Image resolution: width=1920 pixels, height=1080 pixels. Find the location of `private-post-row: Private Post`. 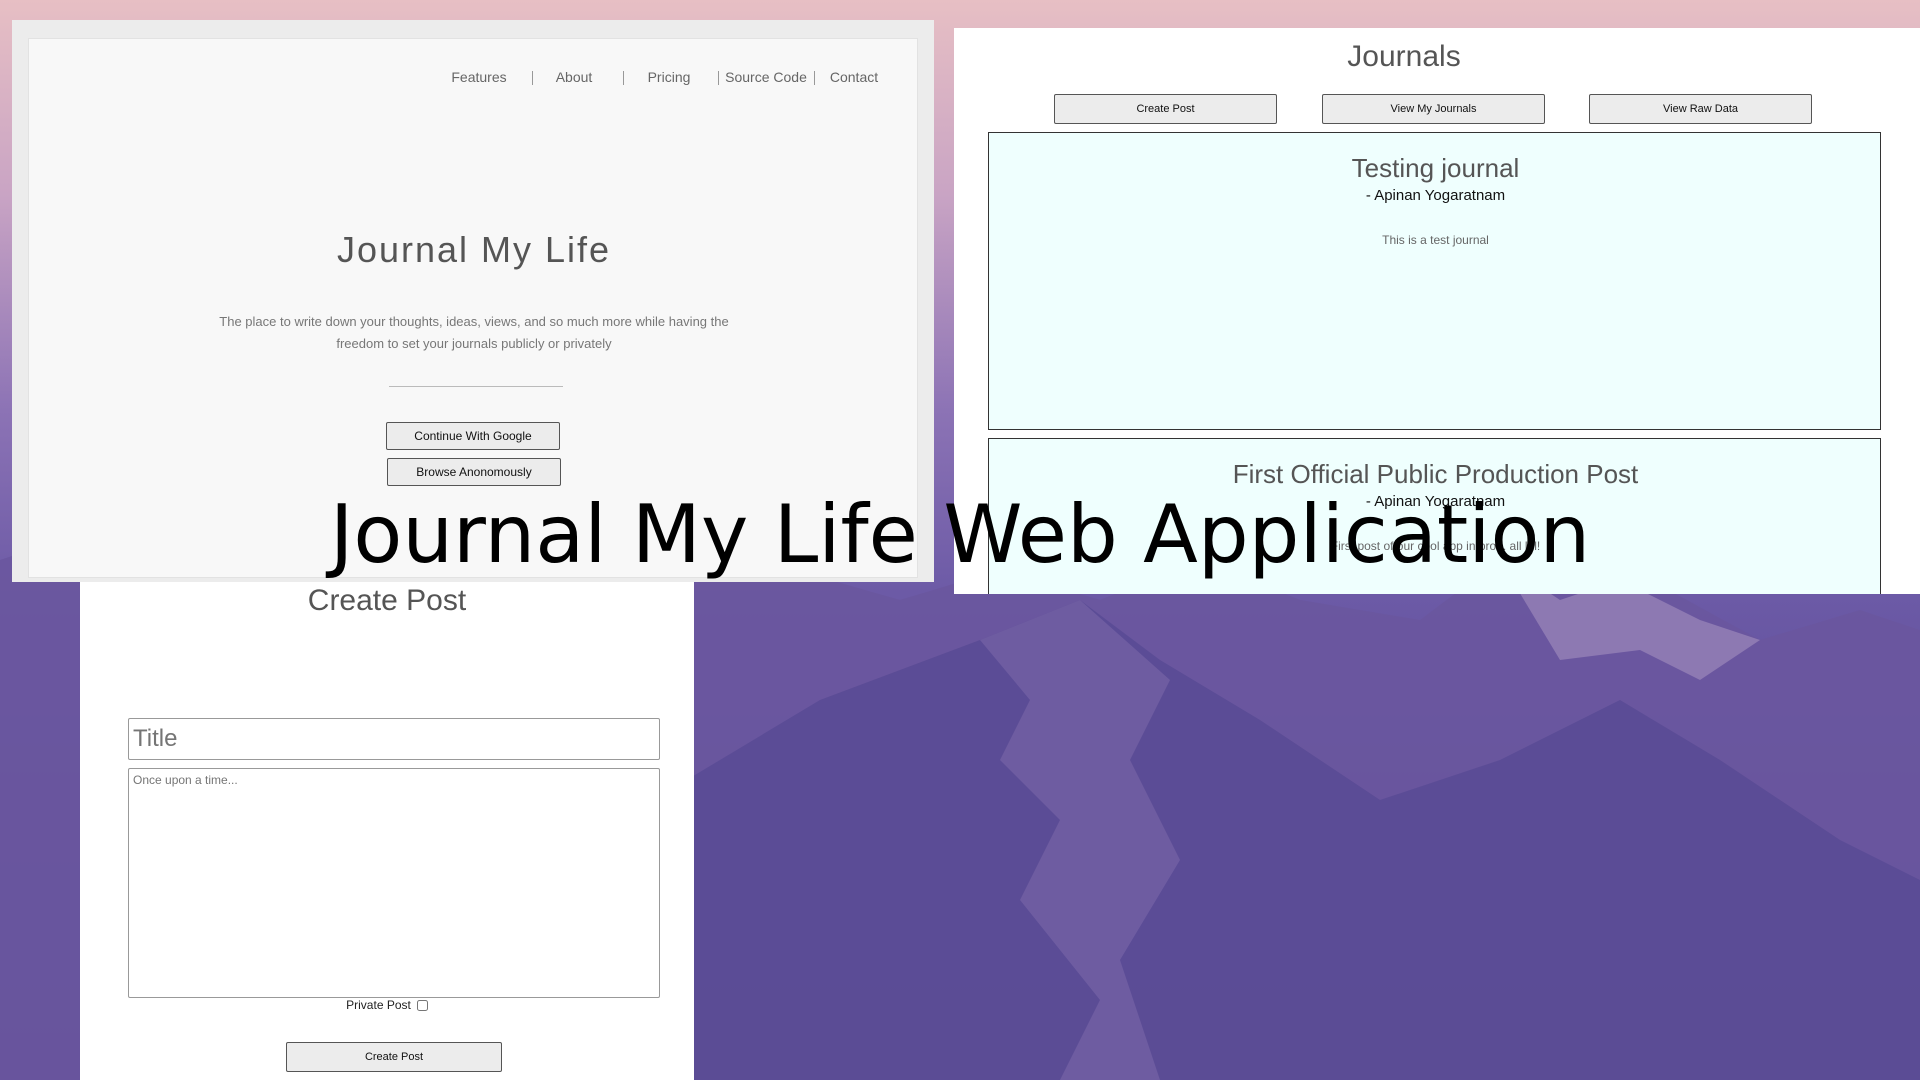

private-post-row: Private Post is located at coordinates (387, 1005).